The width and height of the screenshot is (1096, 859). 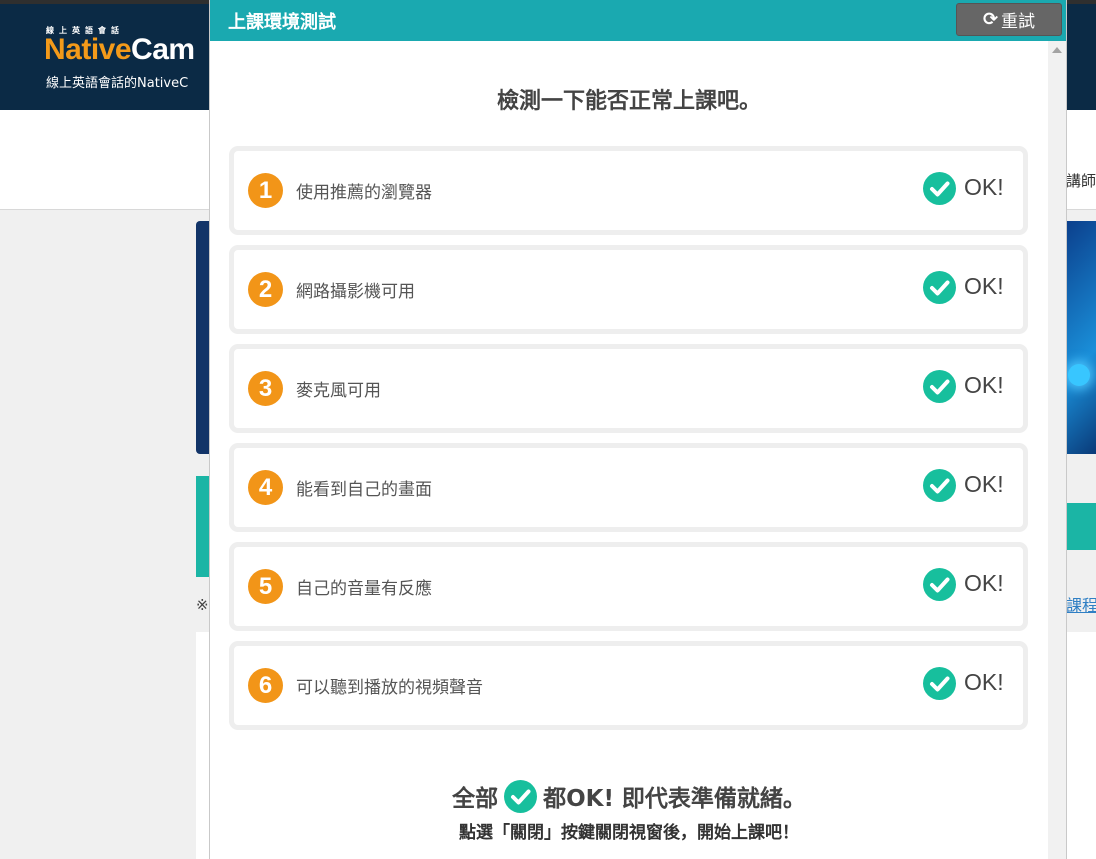 I want to click on step-number-badge: 2, so click(x=265, y=289).